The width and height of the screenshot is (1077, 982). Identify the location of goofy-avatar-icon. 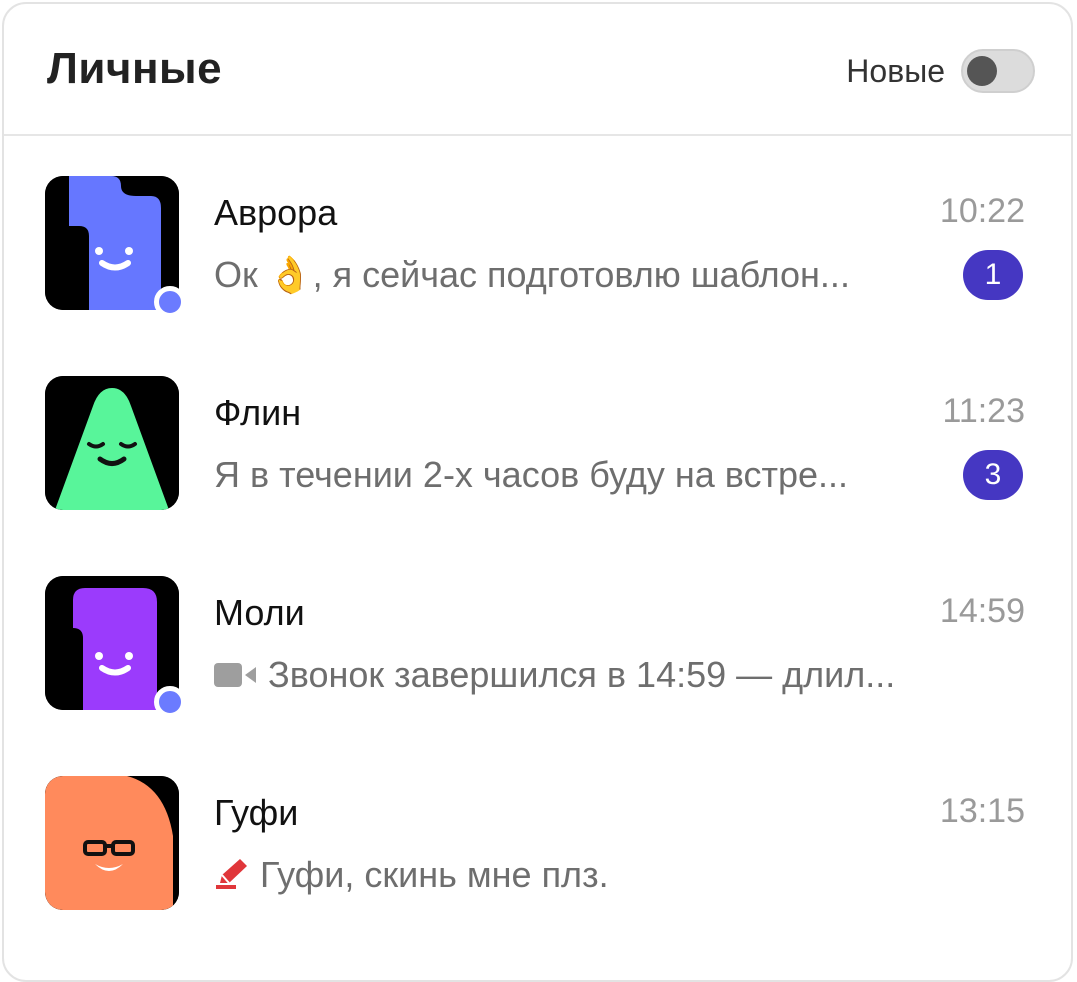
(112, 843).